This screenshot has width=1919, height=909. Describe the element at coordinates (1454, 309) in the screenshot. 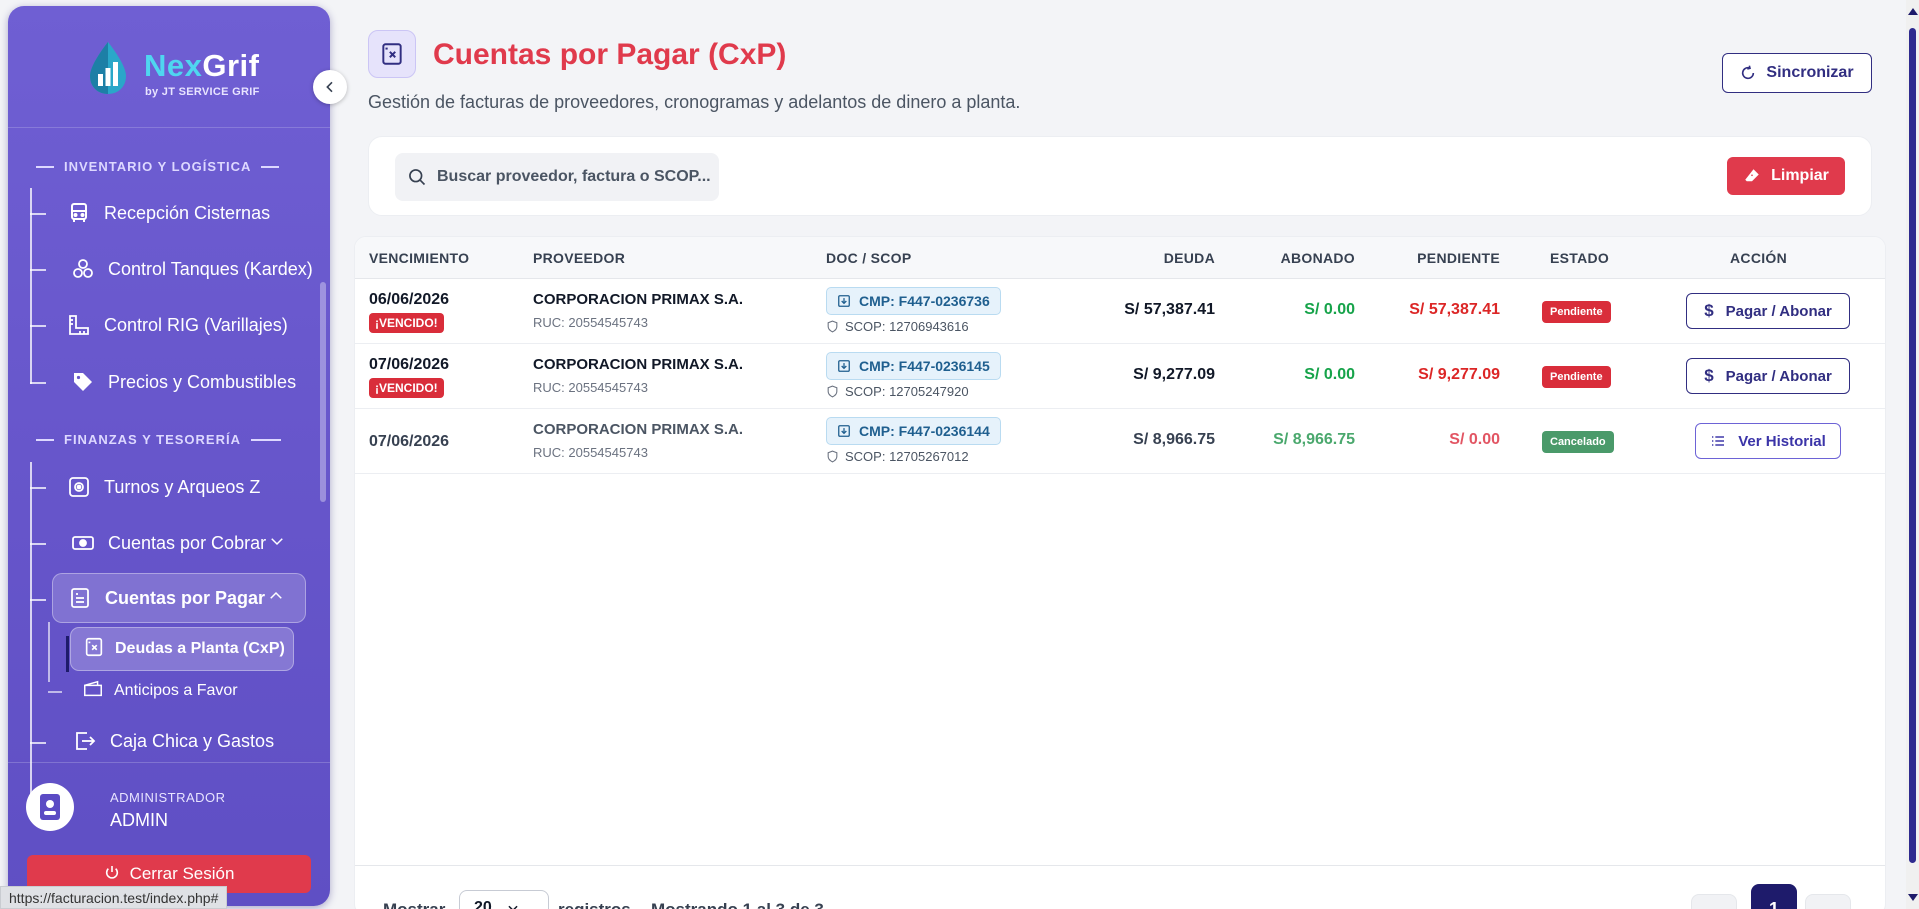

I see `pending-amount: S/ 57,387.41` at that location.